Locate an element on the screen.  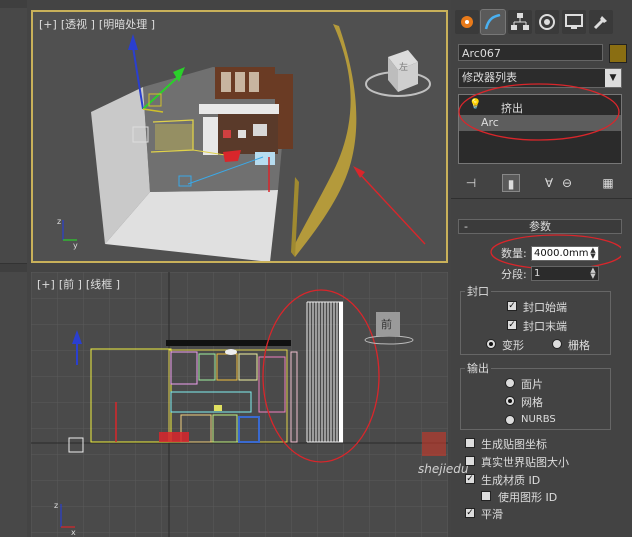
stack-annotation is located at coordinates (539, 112).